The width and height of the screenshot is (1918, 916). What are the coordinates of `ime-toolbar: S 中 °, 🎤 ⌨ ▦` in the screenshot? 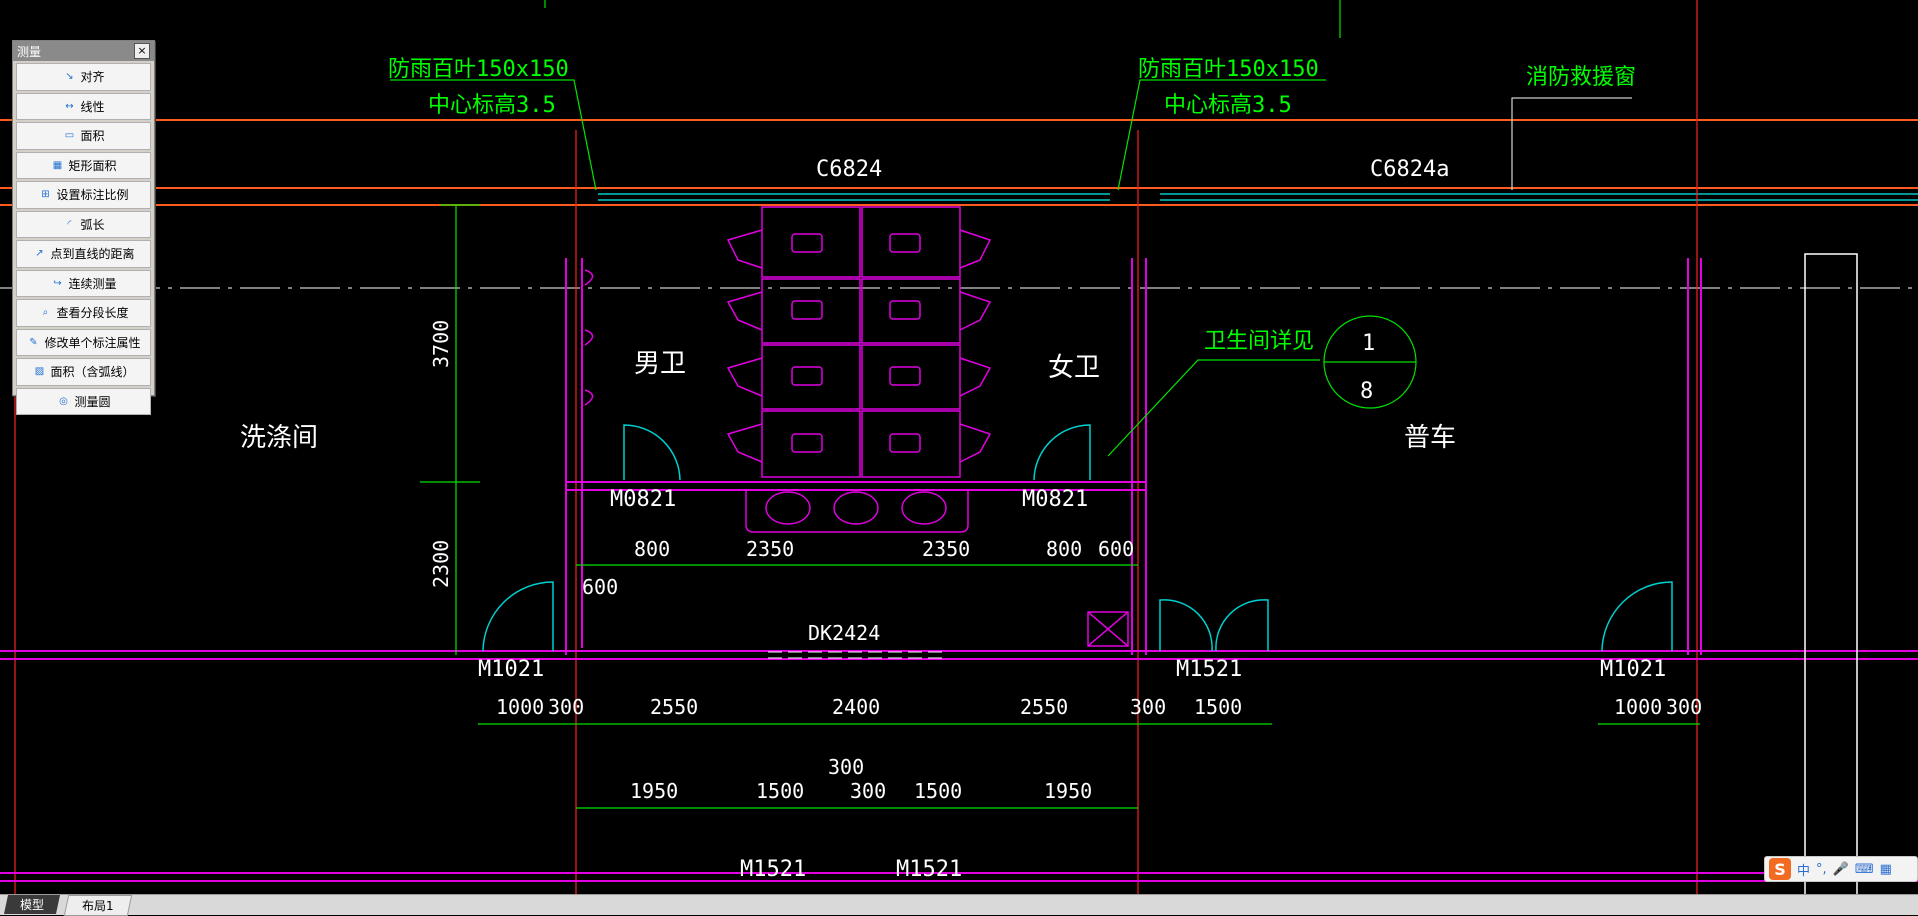 It's located at (1841, 869).